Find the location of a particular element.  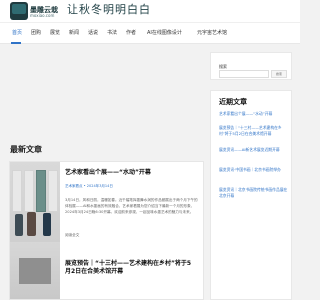

logo-mark-icon is located at coordinates (19, 9).